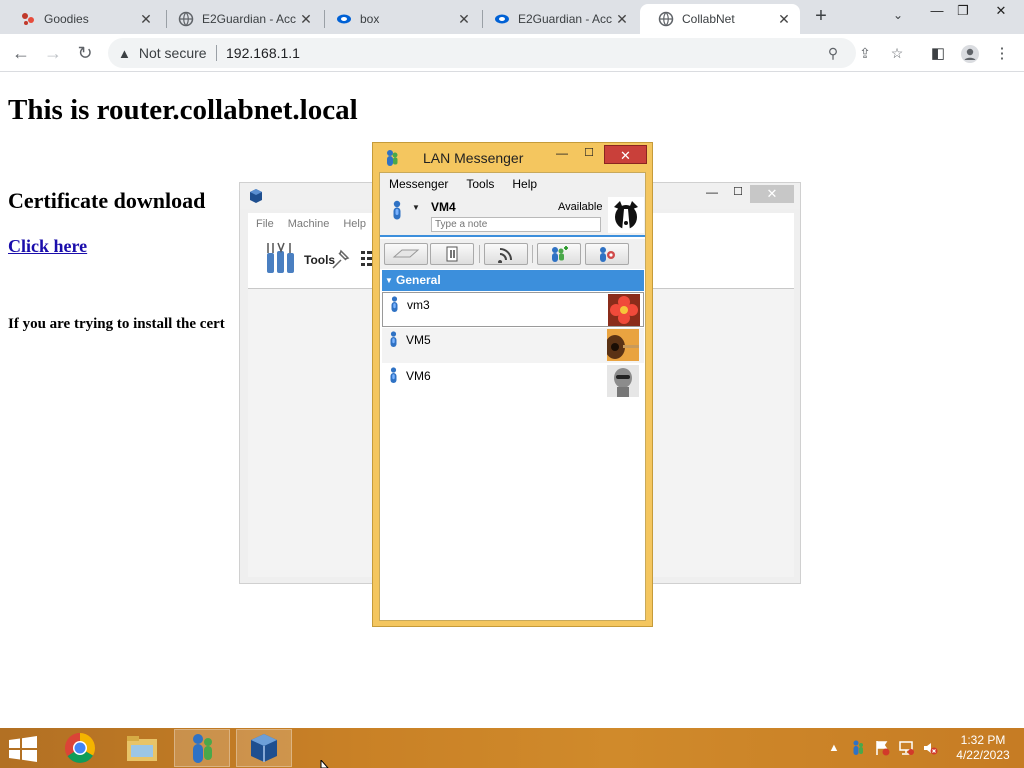 This screenshot has height=768, width=1024. I want to click on taskbar-file-explorer, so click(142, 748).